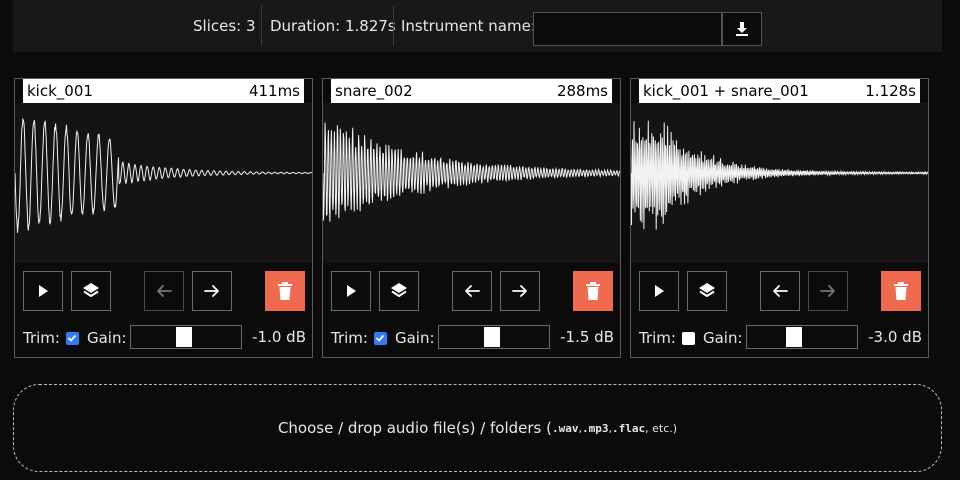 This screenshot has height=480, width=960. Describe the element at coordinates (468, 26) in the screenshot. I see `instrument-name-label: Instrument name:` at that location.